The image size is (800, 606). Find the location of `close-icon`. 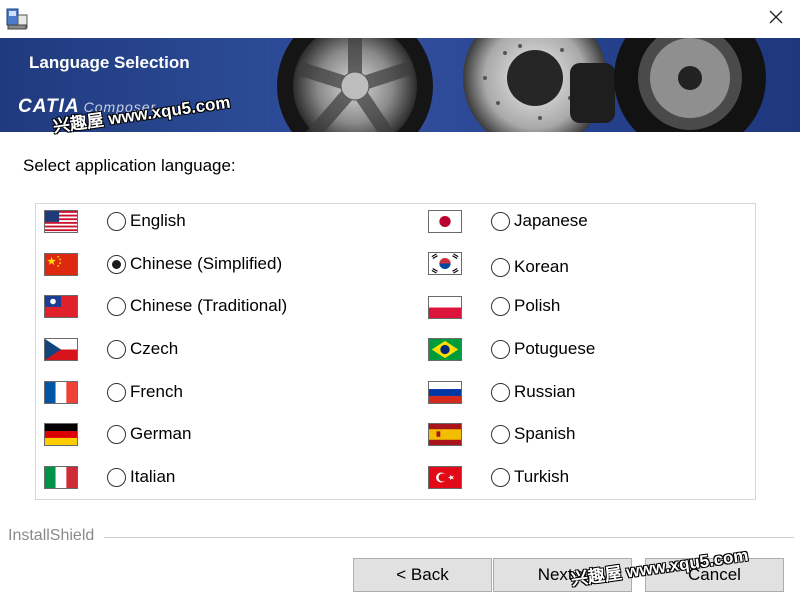

close-icon is located at coordinates (776, 19).